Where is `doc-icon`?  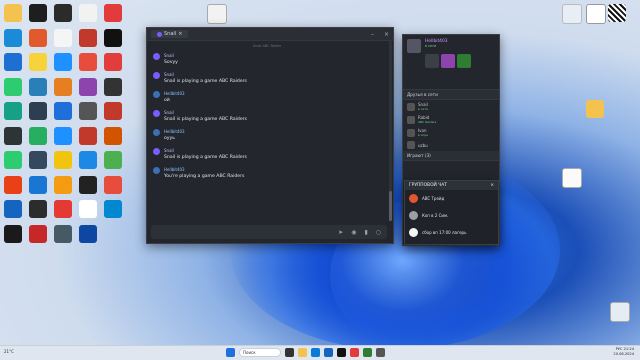 doc-icon is located at coordinates (63, 37).